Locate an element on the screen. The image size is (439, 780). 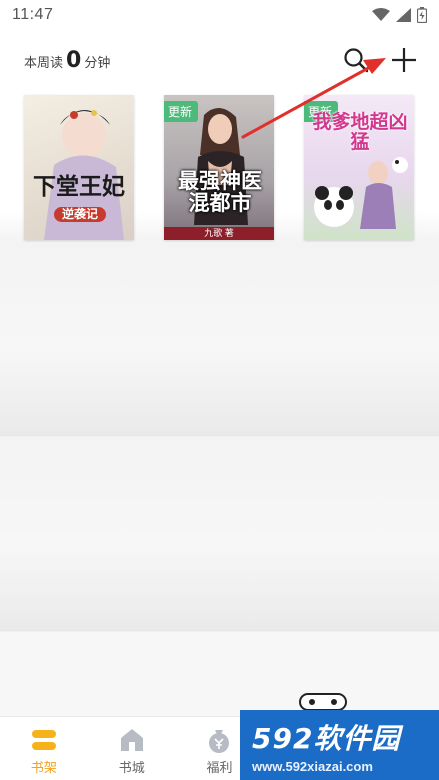
nav-item-bookshelf: 书架 is located at coordinates (44, 748).